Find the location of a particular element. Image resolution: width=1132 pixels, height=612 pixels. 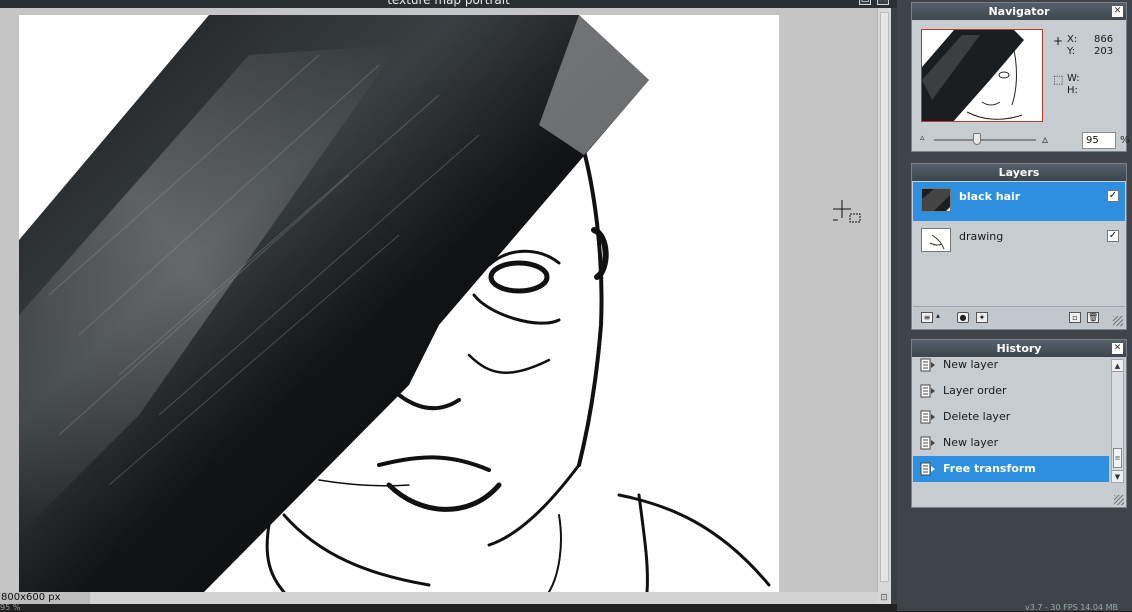

crosshair-cursor-icon is located at coordinates (847, 211).